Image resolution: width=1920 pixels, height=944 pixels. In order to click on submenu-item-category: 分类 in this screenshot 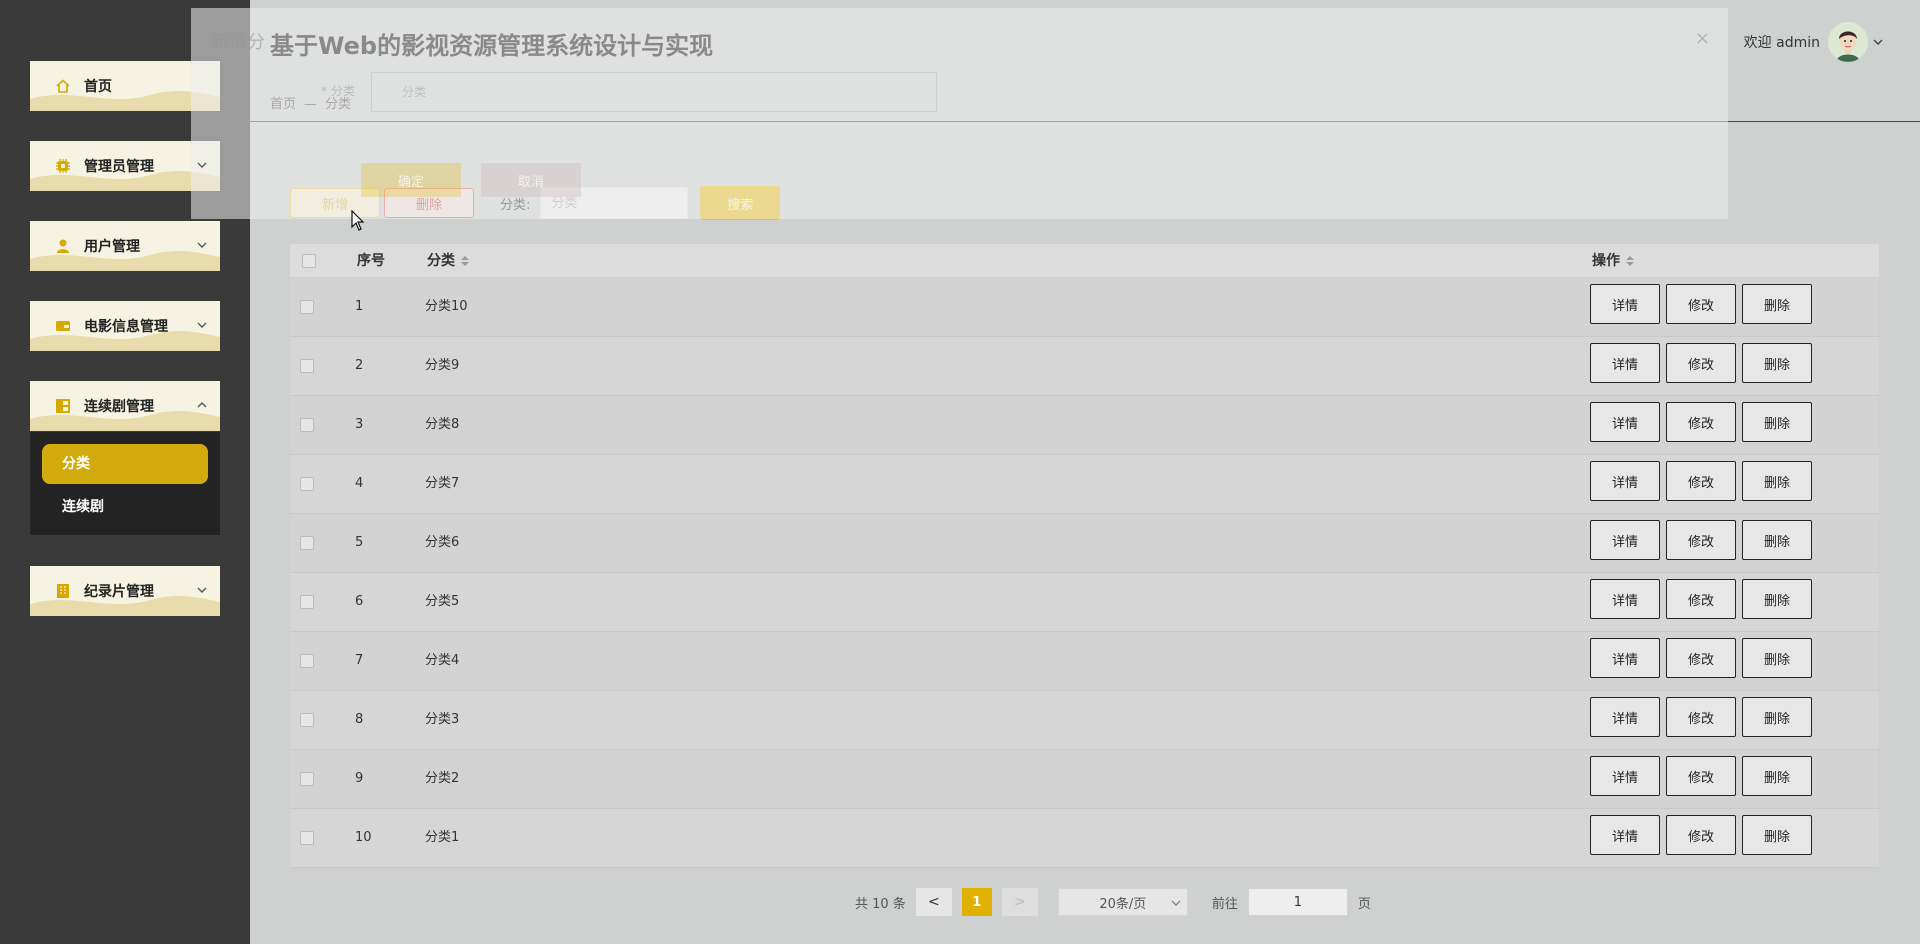, I will do `click(125, 464)`.